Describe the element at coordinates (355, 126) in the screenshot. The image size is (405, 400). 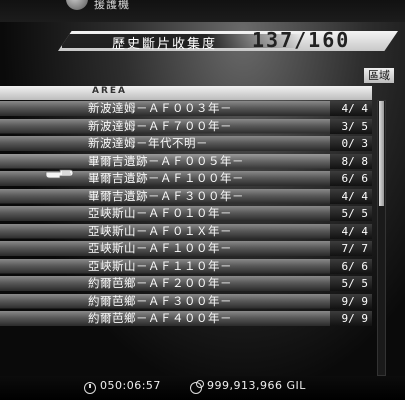
I see `fragment-count: 3/ 5` at that location.